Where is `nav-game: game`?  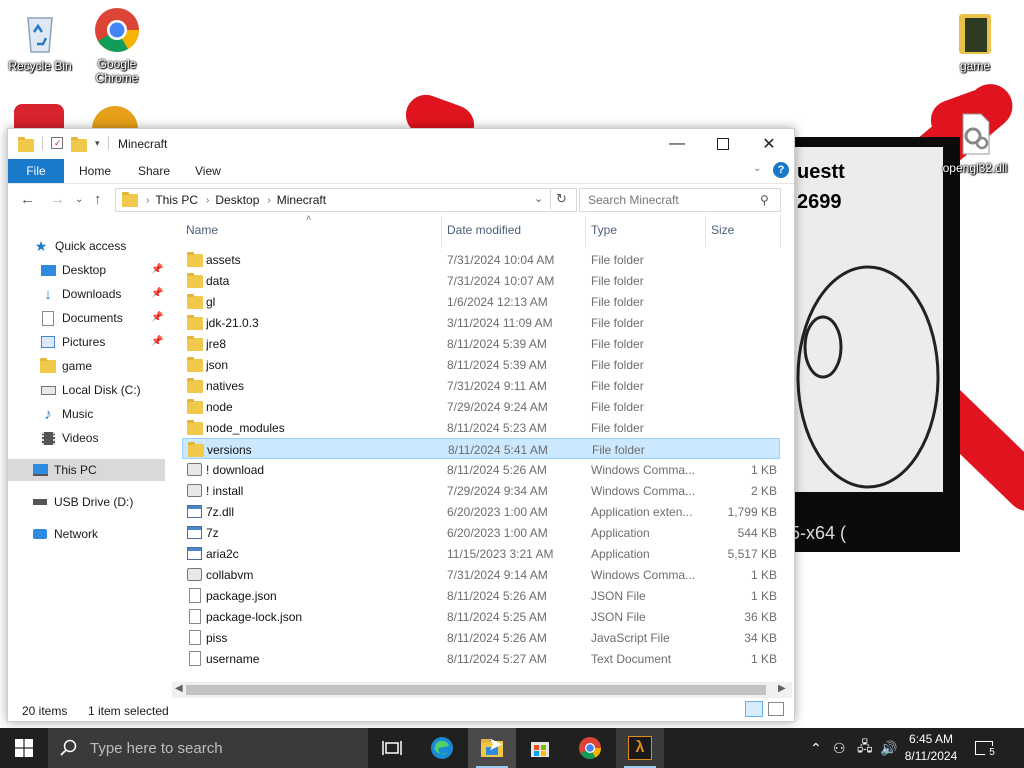
nav-game: game is located at coordinates (103, 366).